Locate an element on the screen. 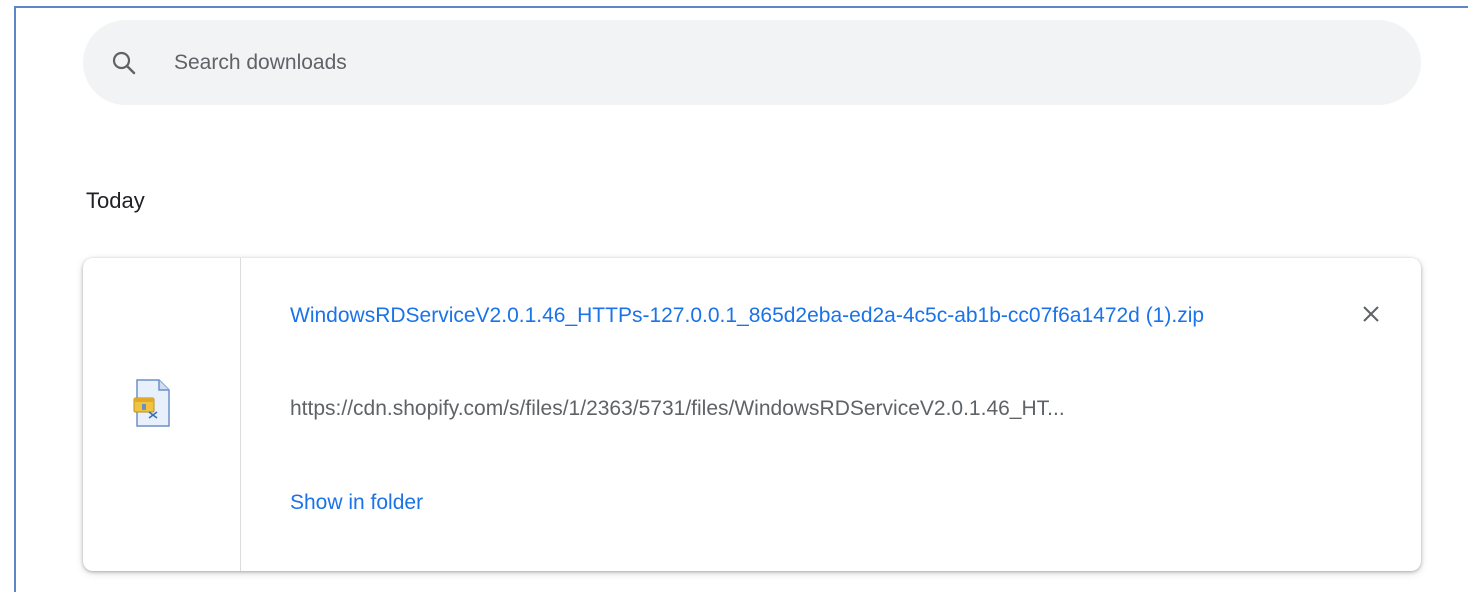  window-border-top is located at coordinates (741, 7).